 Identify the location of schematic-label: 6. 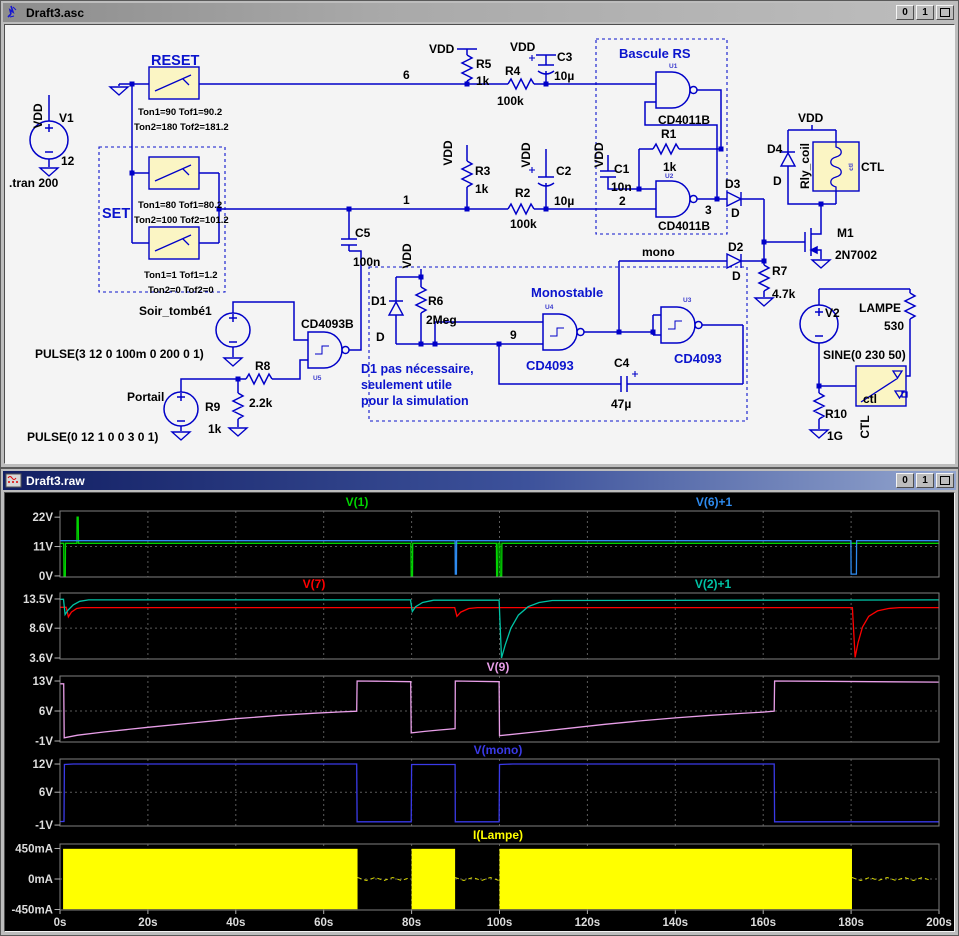
(406, 75).